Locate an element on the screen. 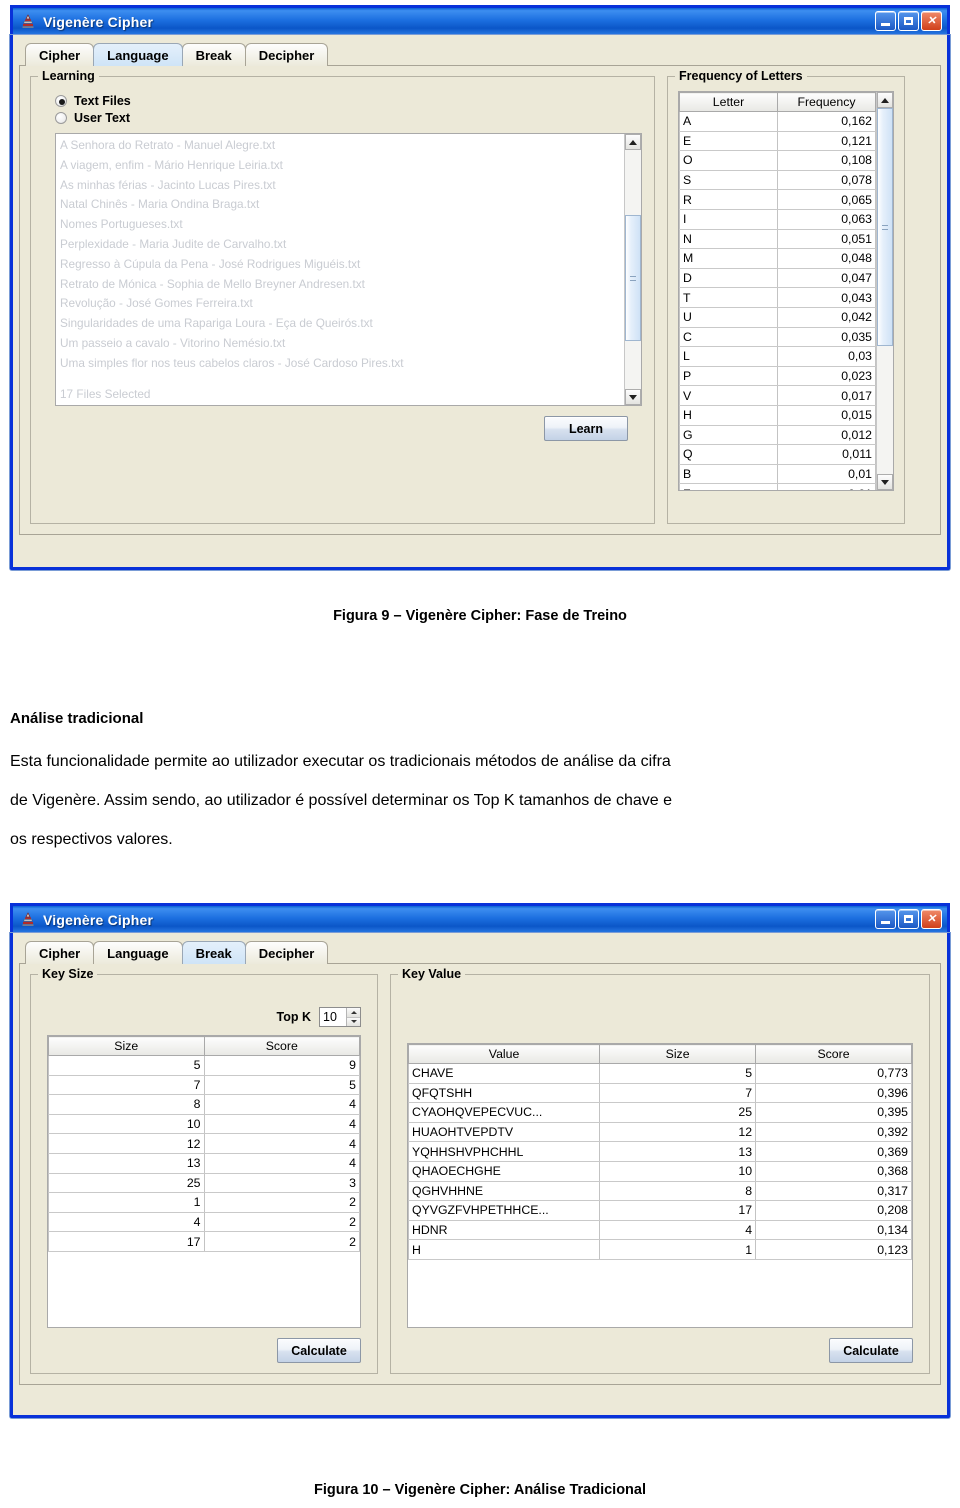 The image size is (960, 1508). table-row: L 0,03 is located at coordinates (777, 356).